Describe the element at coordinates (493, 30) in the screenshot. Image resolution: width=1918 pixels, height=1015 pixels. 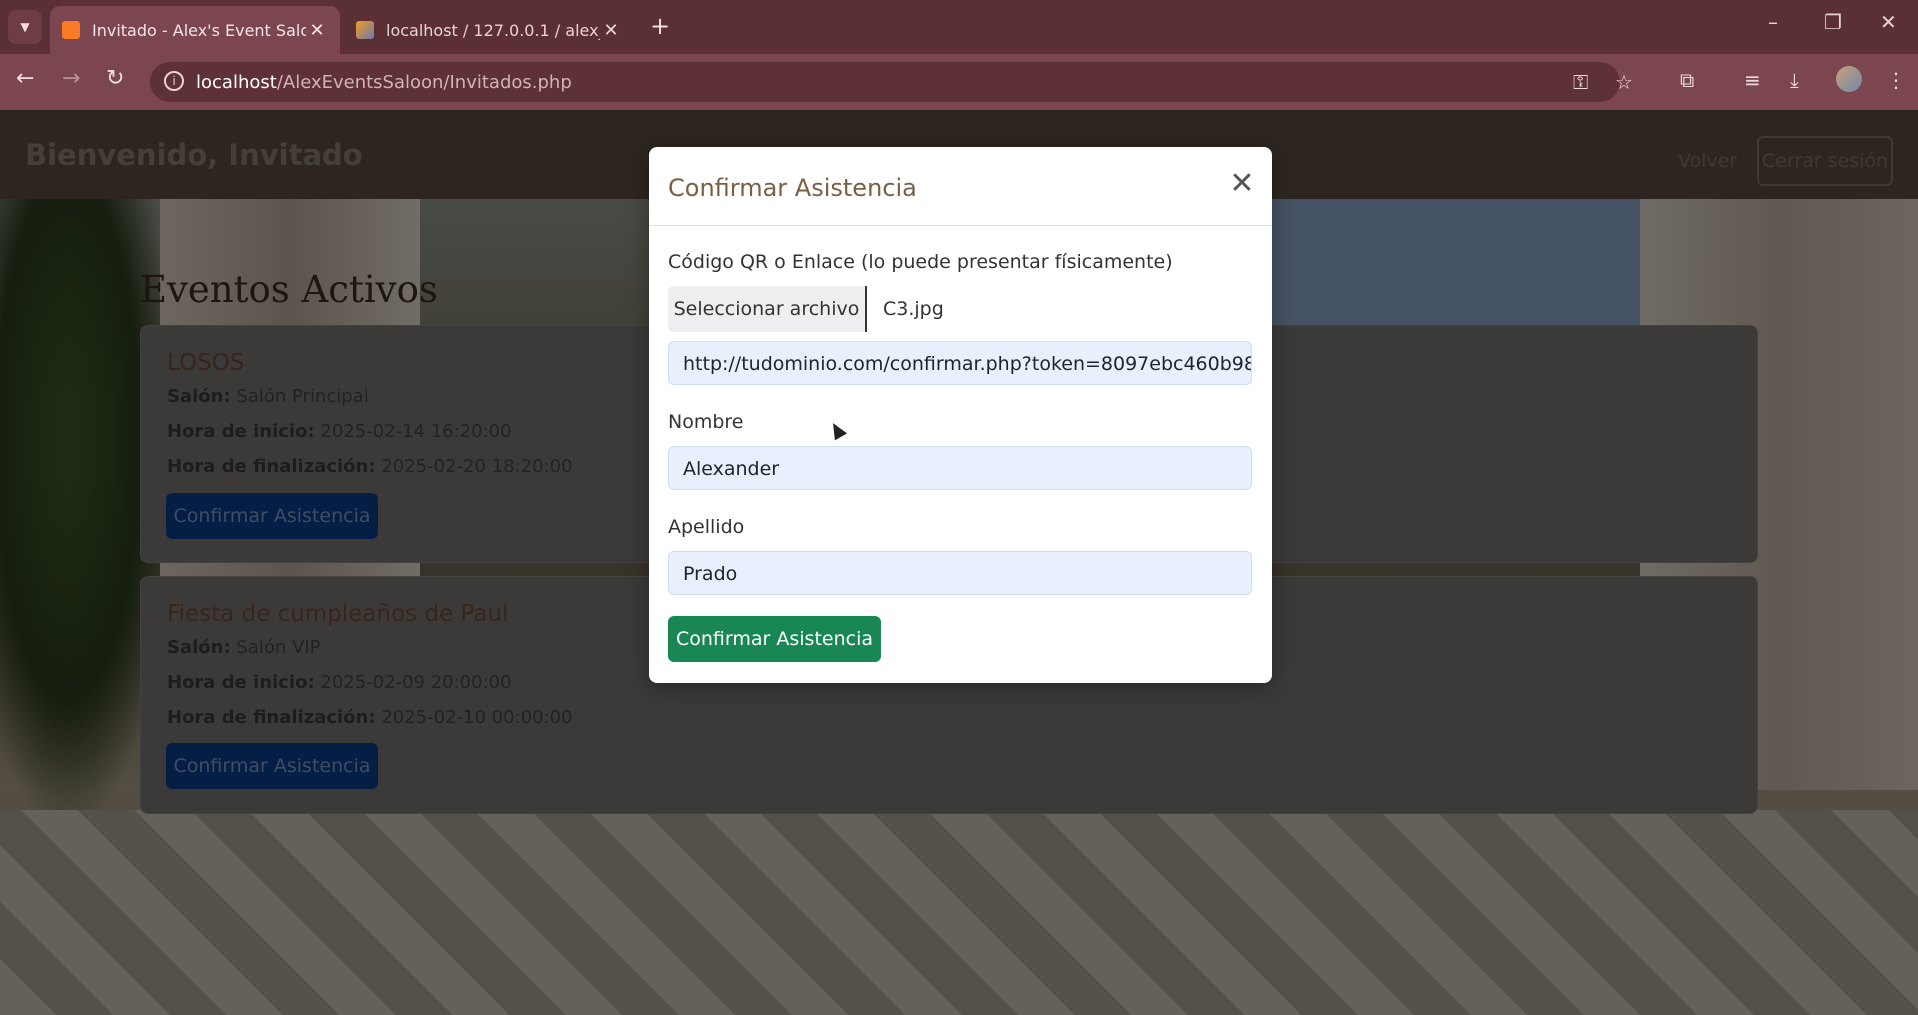
I see `tab-title: localhost / 127.0.0.1 / alex_even` at that location.